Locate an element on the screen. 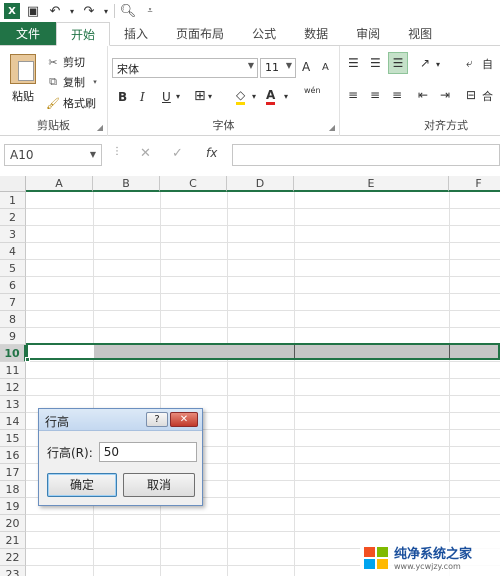  row-header: 12 is located at coordinates (13, 387).